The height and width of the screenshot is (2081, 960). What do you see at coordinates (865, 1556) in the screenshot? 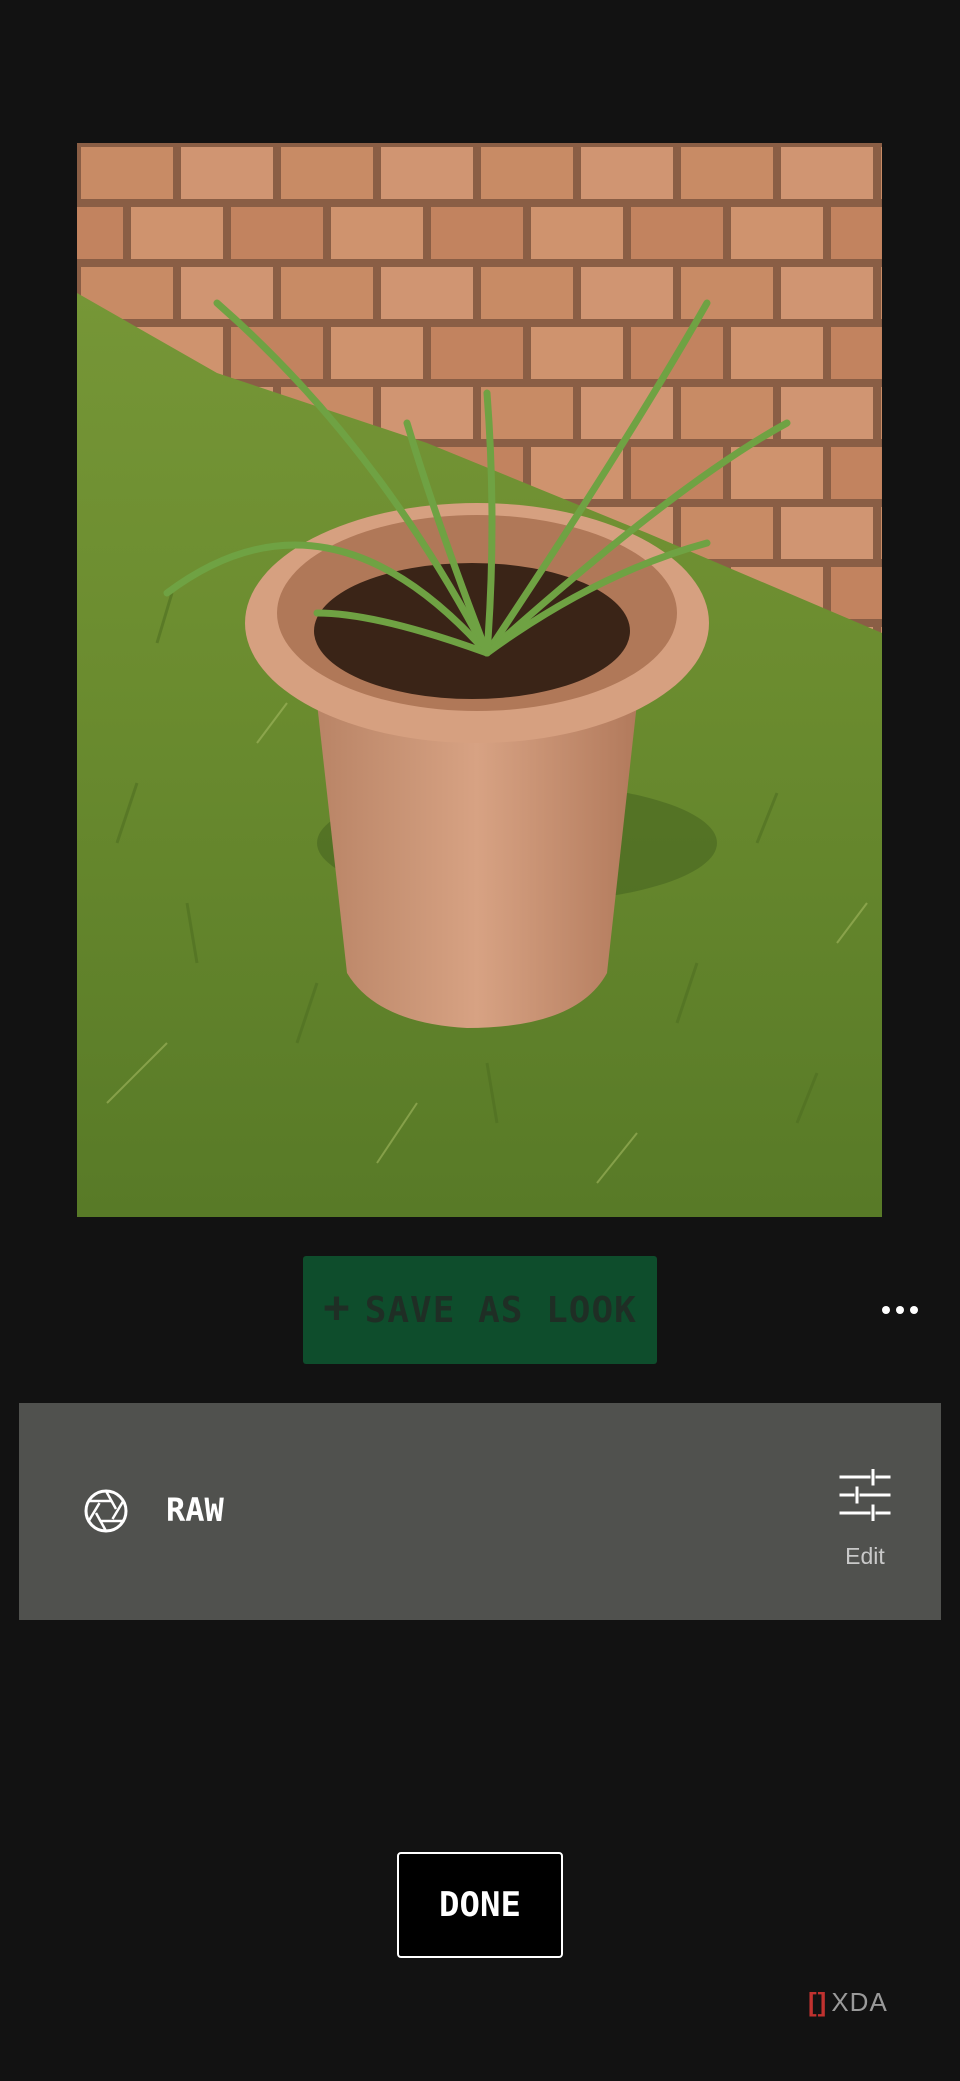
I see `edit-label: Edit` at bounding box center [865, 1556].